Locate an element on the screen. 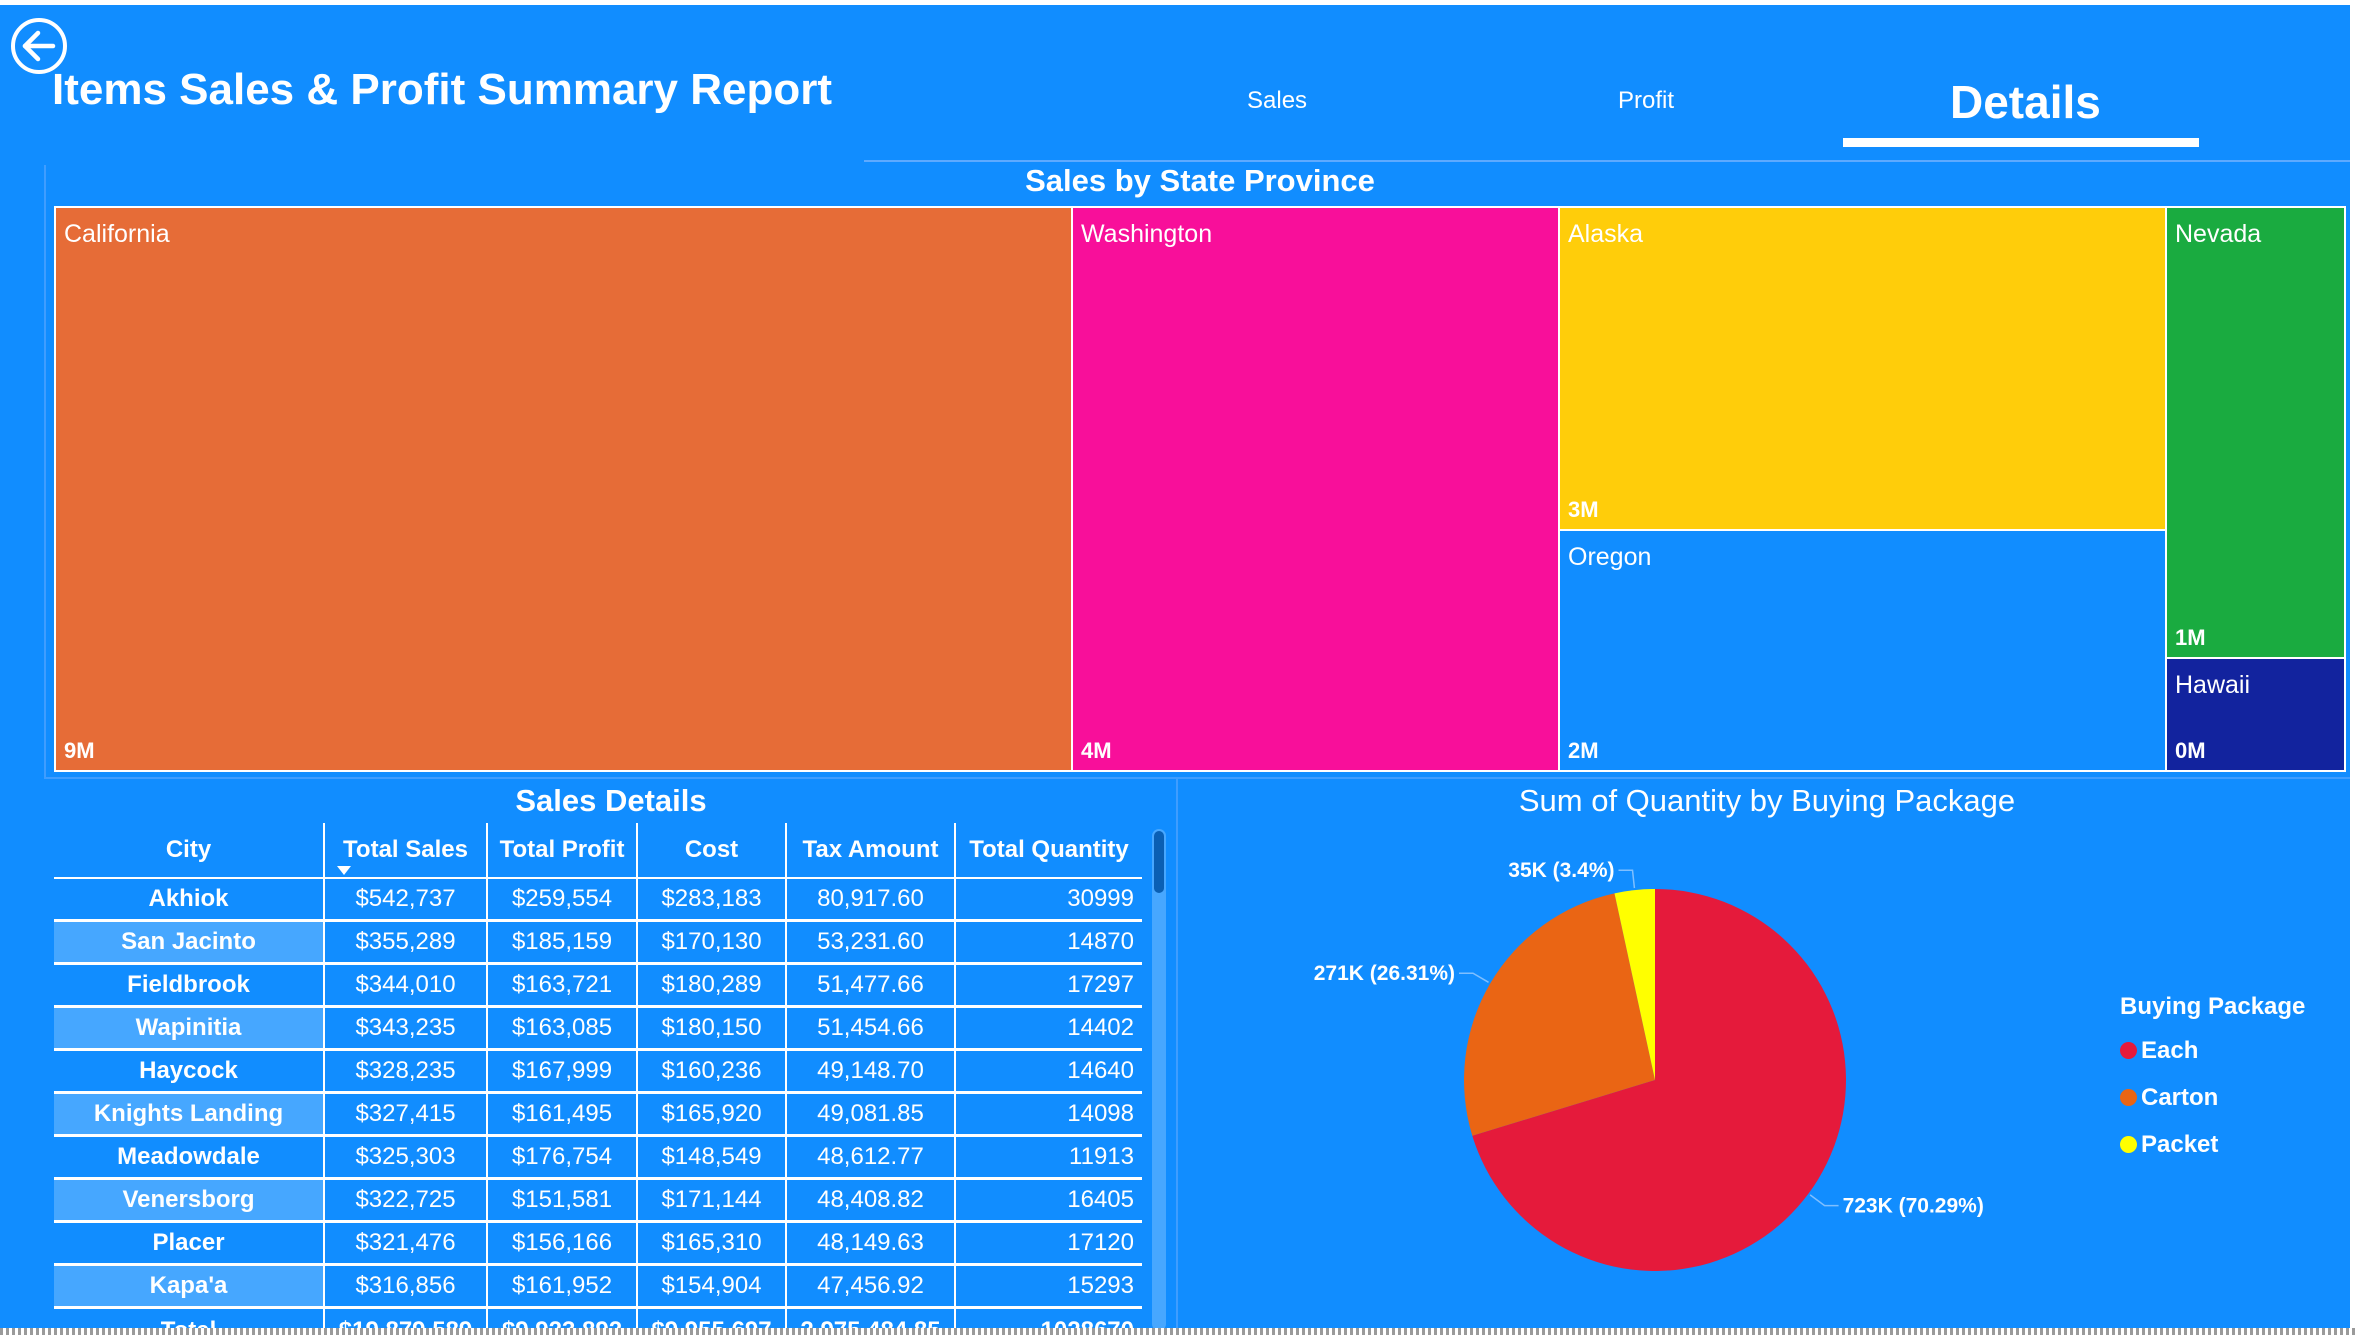 This screenshot has height=1335, width=2357. table-cell: $161,495 is located at coordinates (562, 1114).